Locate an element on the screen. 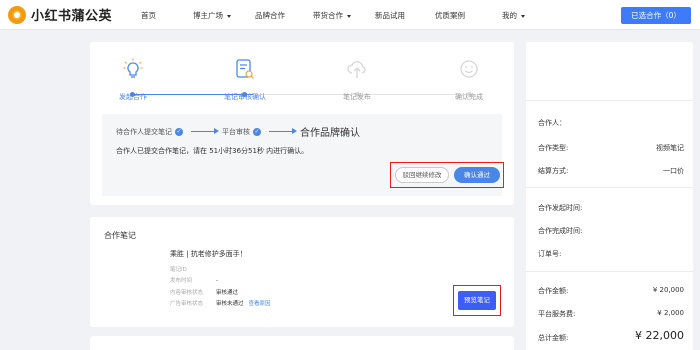 The width and height of the screenshot is (700, 350). nav-item-label: 博主广场 is located at coordinates (208, 15).